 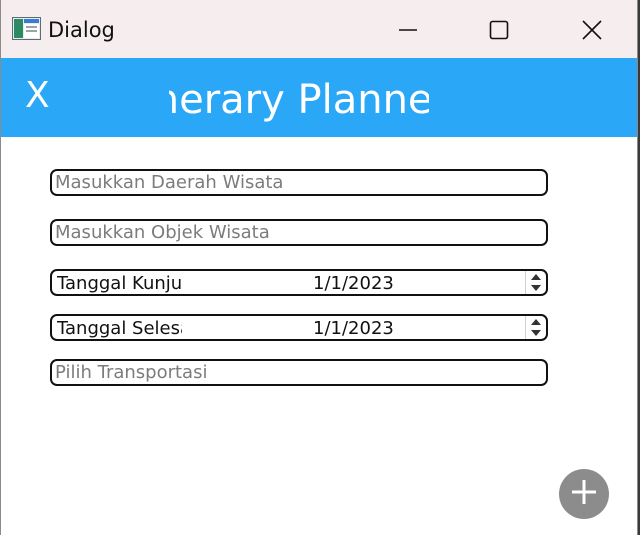 I want to click on daerah-wisata-input, so click(x=299, y=182).